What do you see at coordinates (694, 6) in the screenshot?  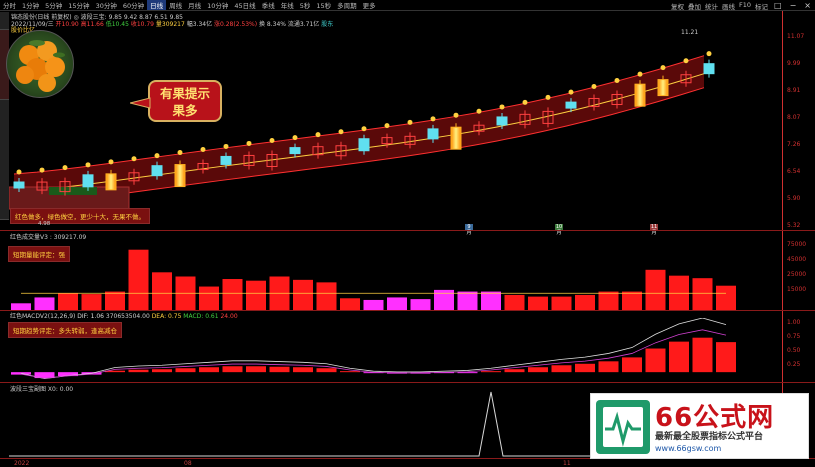 I see `toolbar-button: 叠加` at bounding box center [694, 6].